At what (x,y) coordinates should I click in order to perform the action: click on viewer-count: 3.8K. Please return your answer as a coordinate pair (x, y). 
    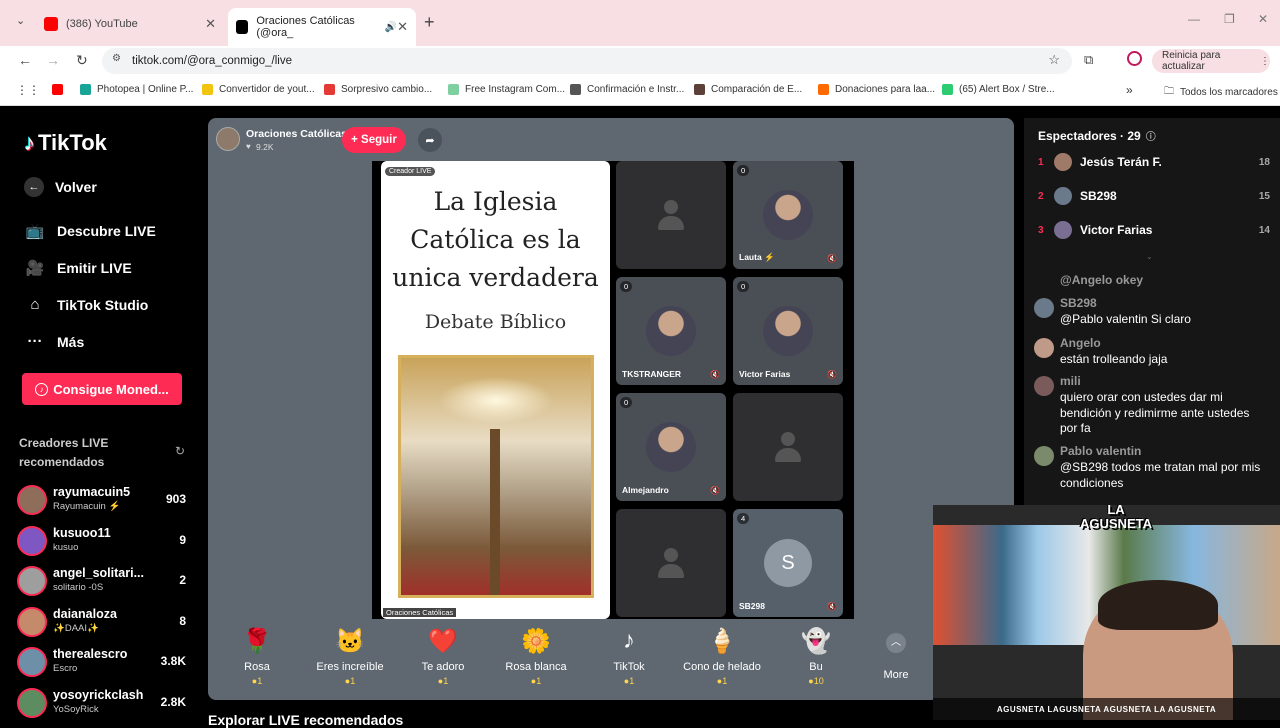
    Looking at the image, I should click on (173, 661).